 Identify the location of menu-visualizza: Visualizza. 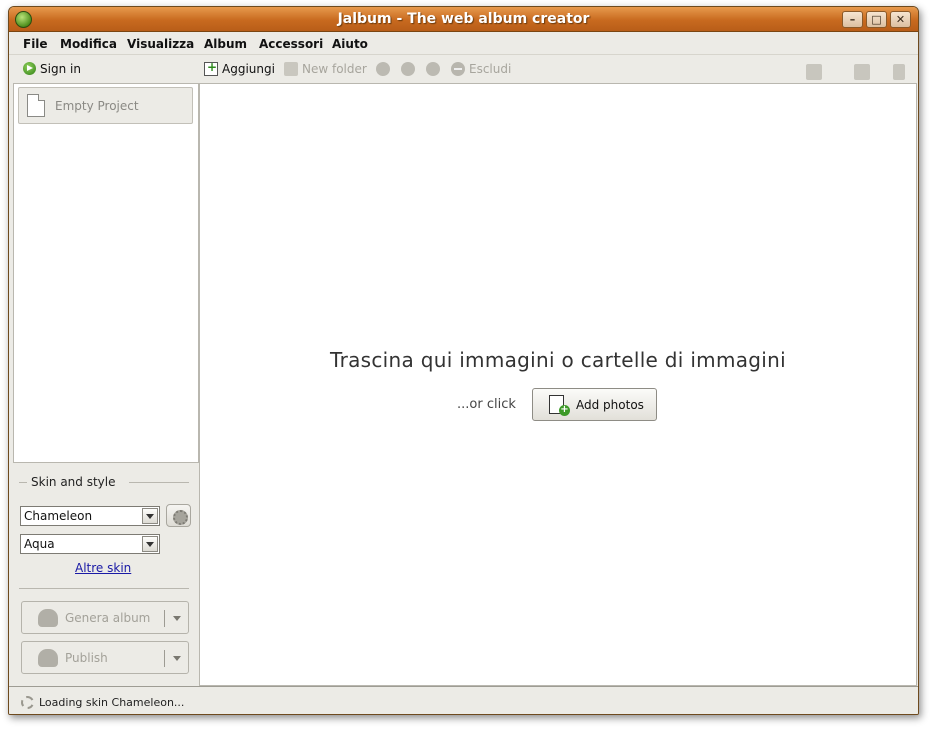
(160, 44).